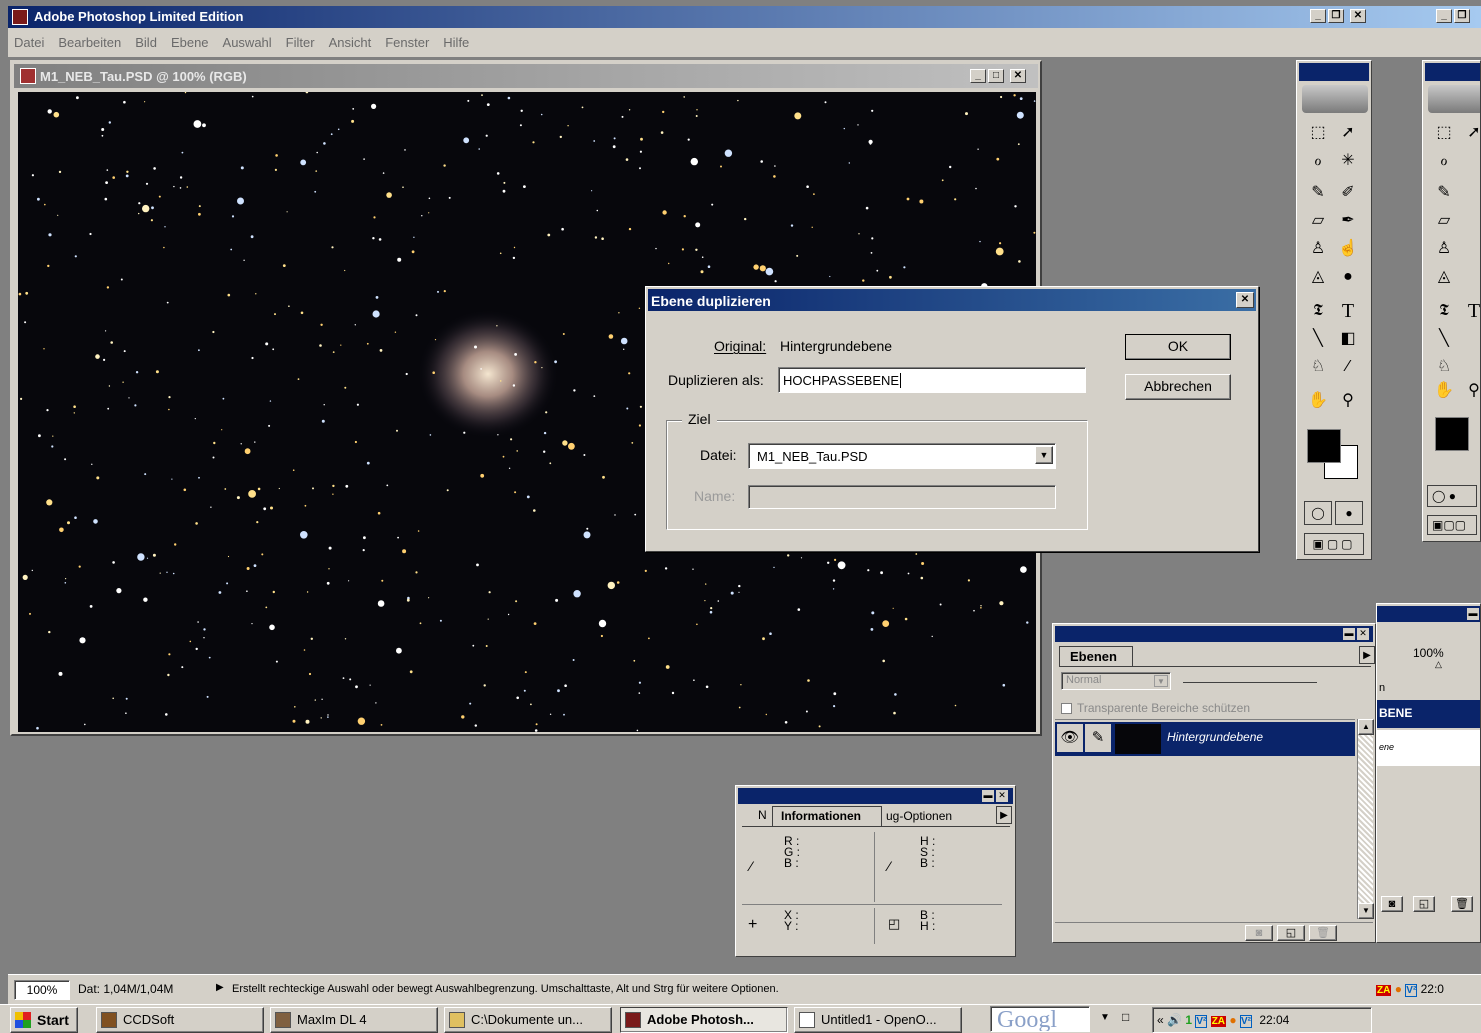 This screenshot has height=1033, width=1481. Describe the element at coordinates (1002, 796) in the screenshot. I see `info-close-icon: ✕` at that location.